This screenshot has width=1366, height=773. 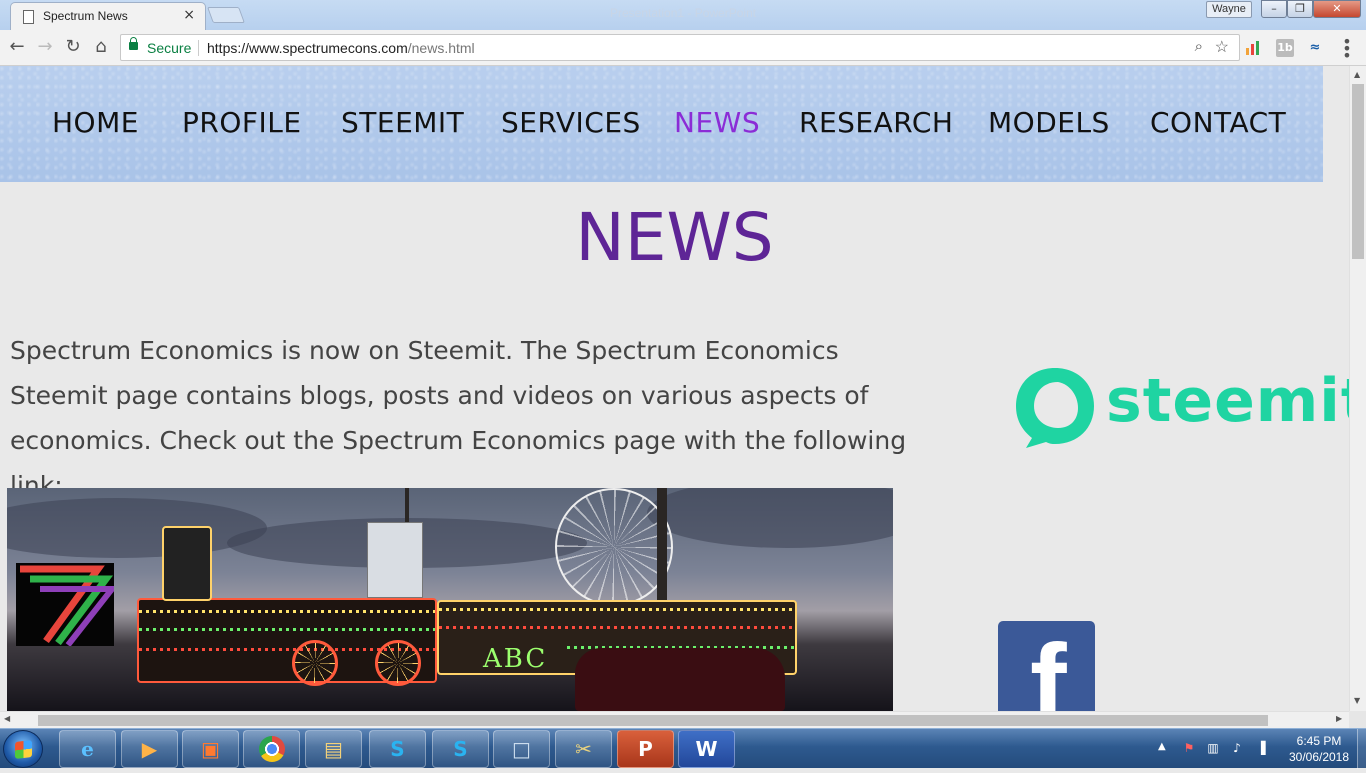 What do you see at coordinates (1055, 408) in the screenshot?
I see `steemit-bubble-icon` at bounding box center [1055, 408].